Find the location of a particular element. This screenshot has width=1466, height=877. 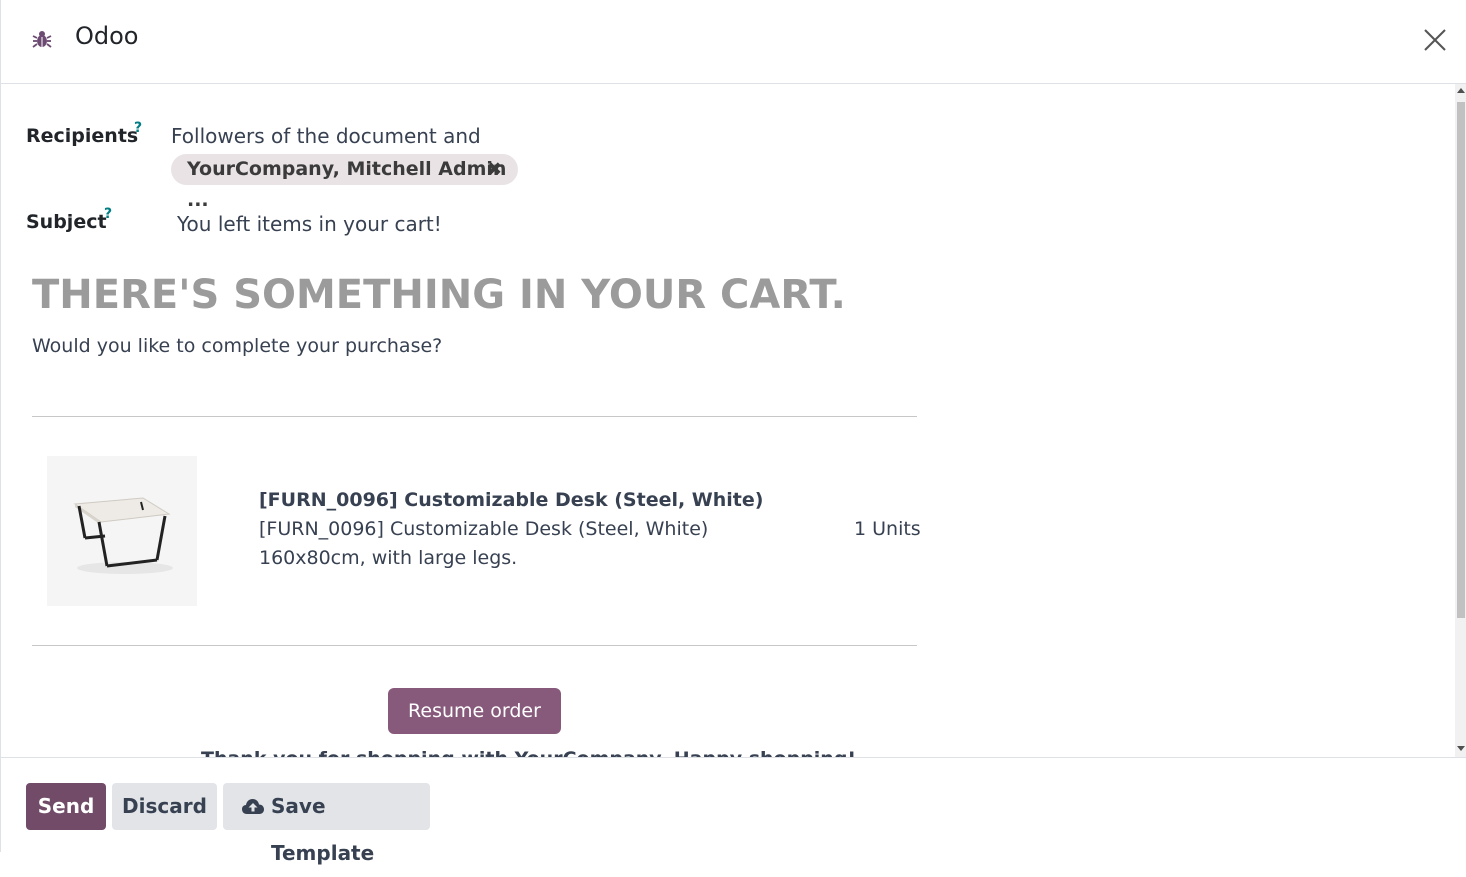

subject-label: Subject is located at coordinates (66, 222).